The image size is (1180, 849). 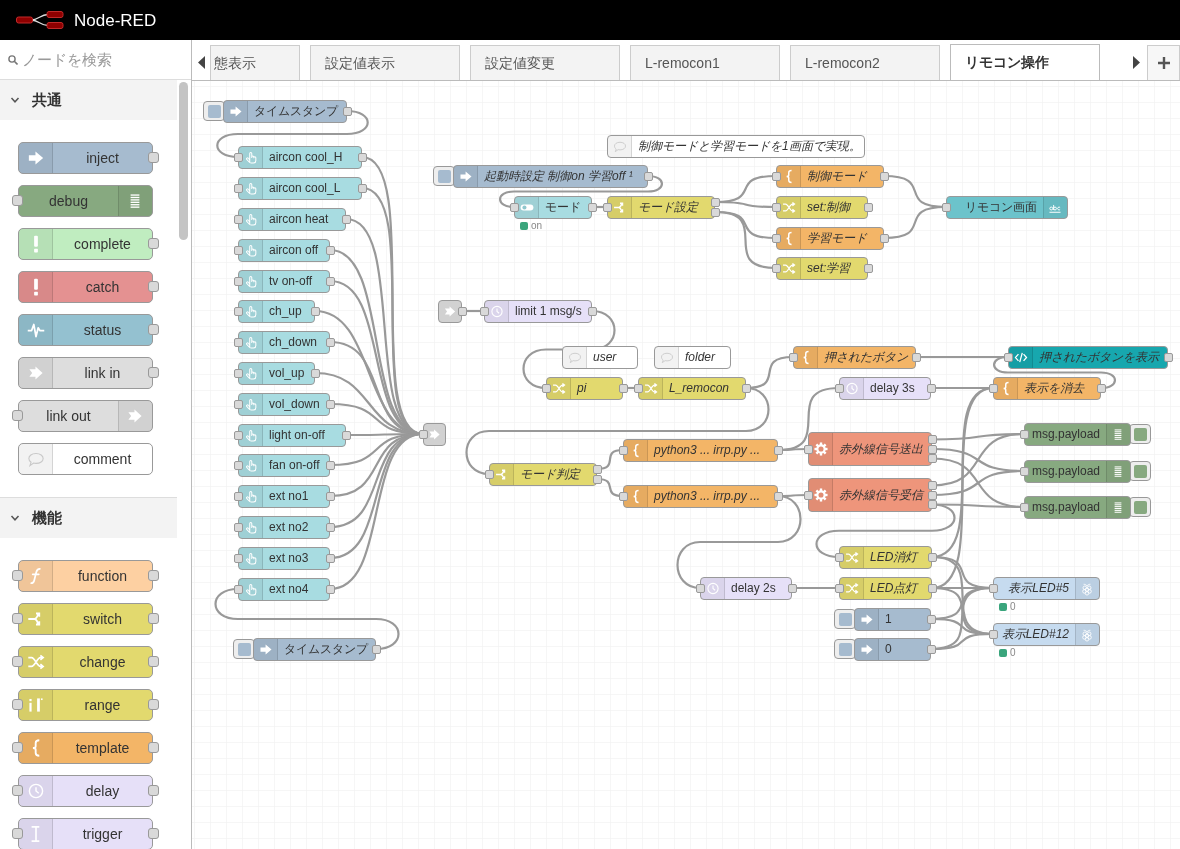 What do you see at coordinates (85, 748) in the screenshot?
I see `palette-node: template` at bounding box center [85, 748].